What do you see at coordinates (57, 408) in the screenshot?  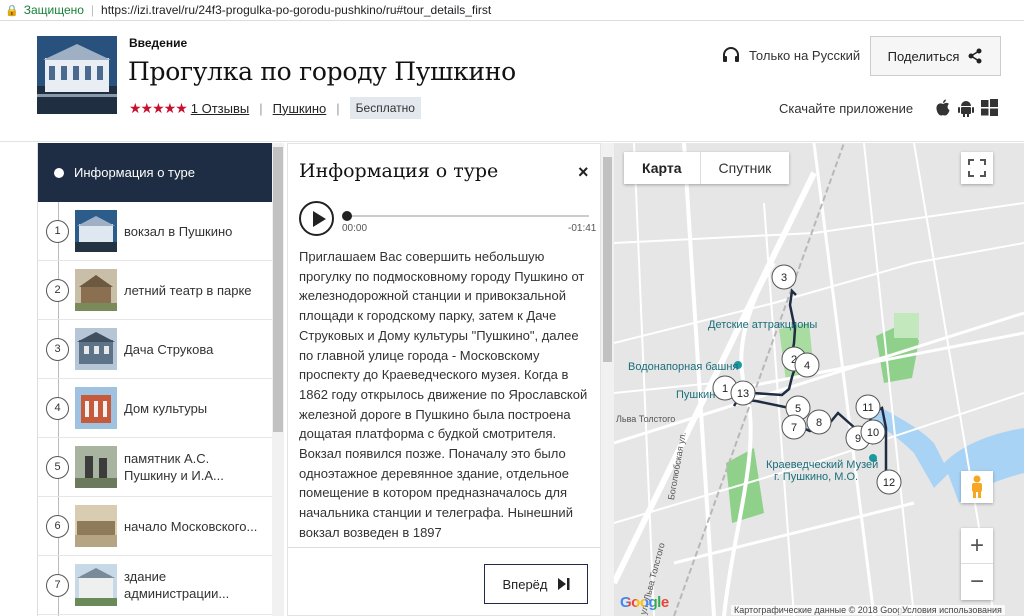 I see `stop-number: 4` at bounding box center [57, 408].